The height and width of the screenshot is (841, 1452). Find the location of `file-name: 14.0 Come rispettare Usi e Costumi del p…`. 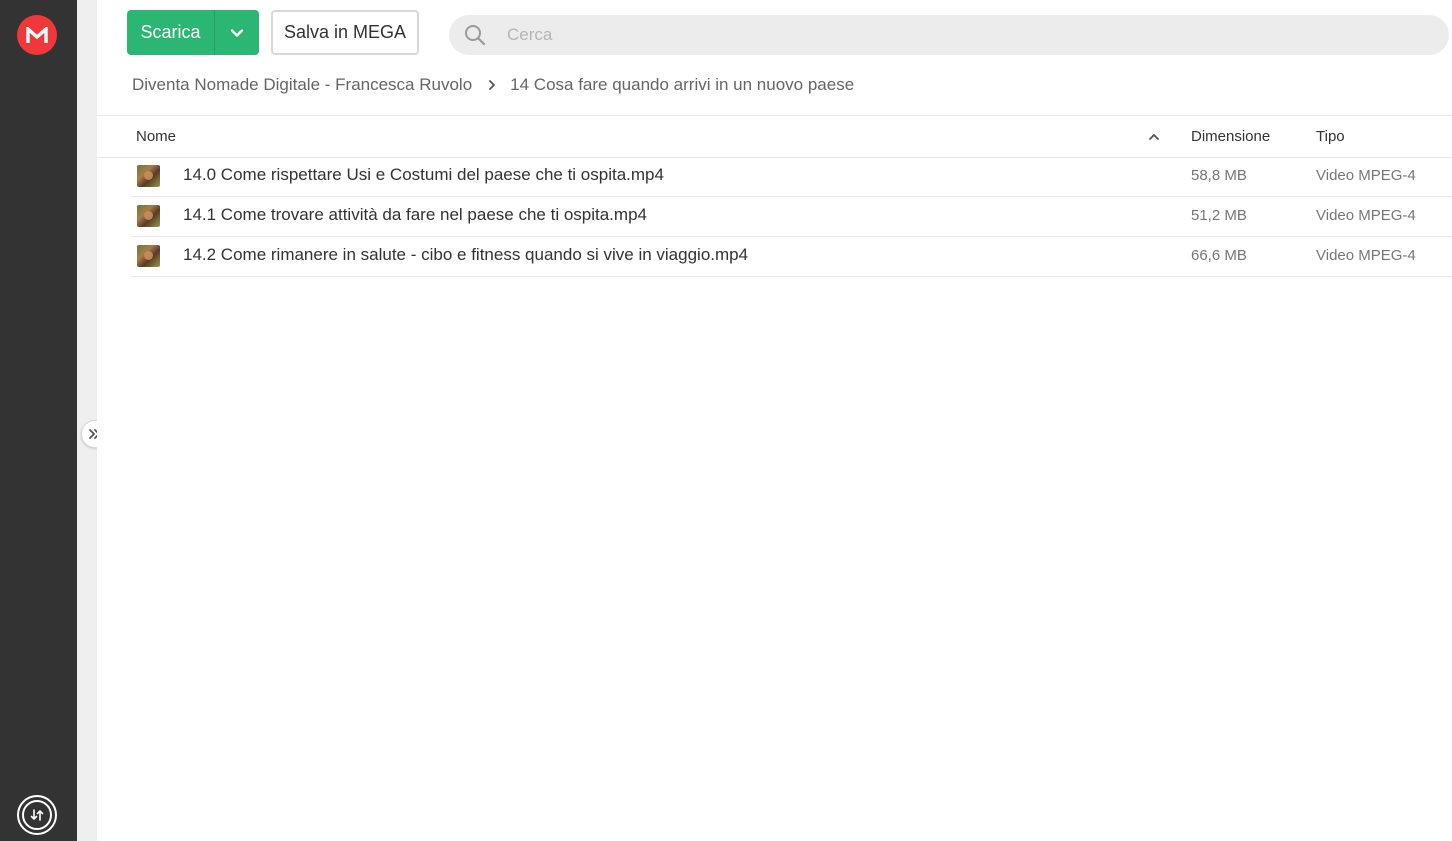

file-name: 14.0 Come rispettare Usi e Costumi del p… is located at coordinates (423, 174).